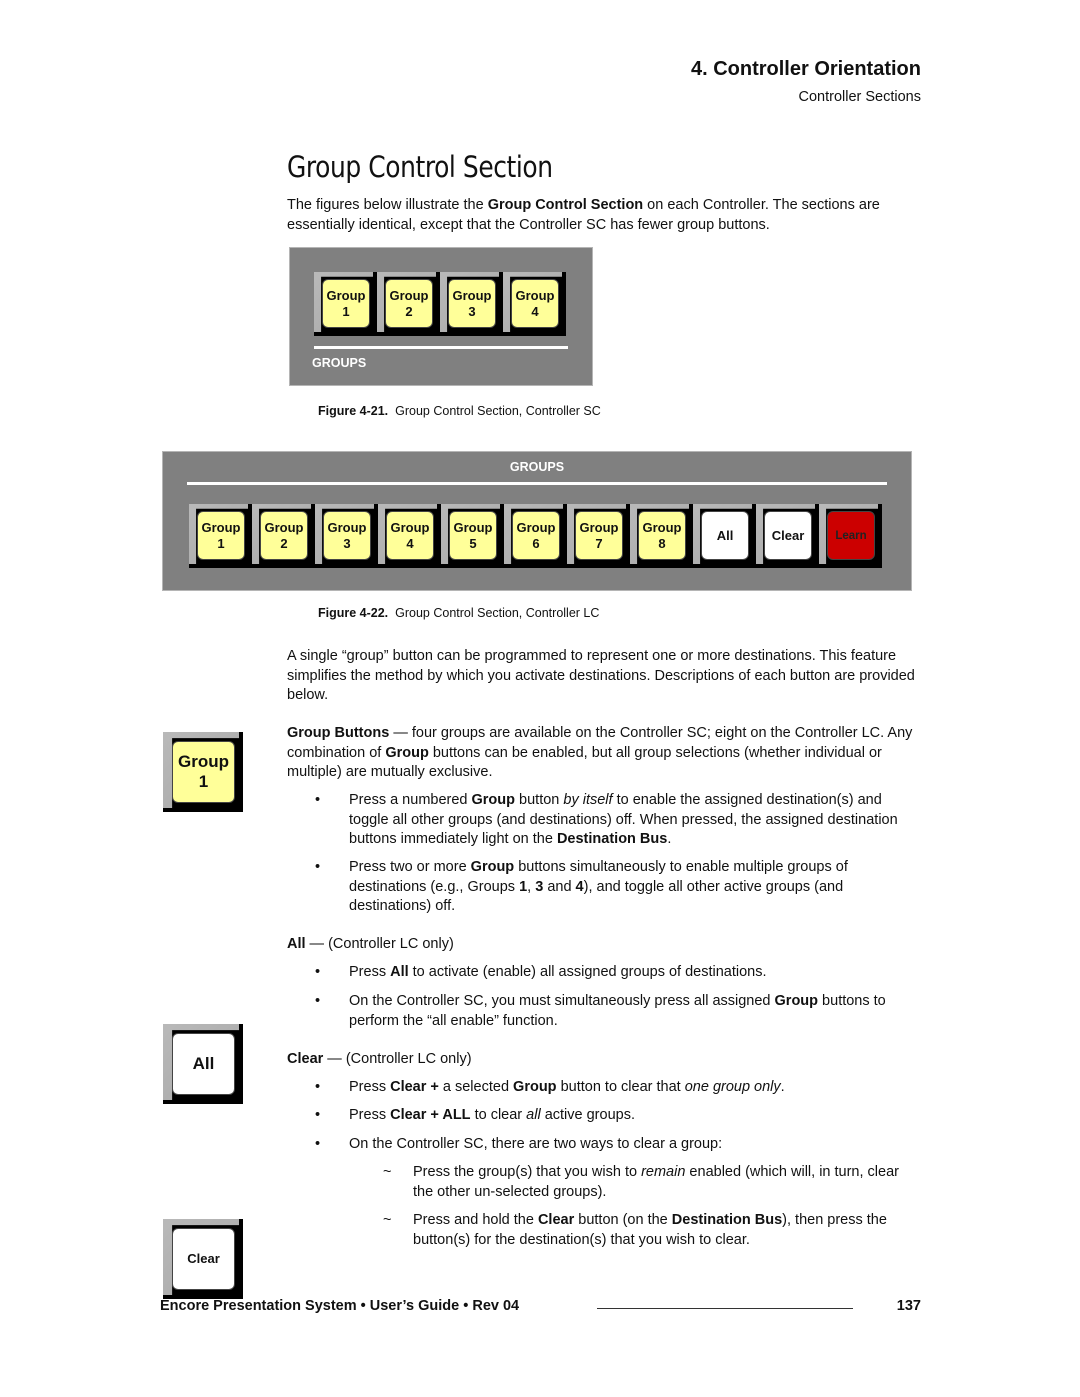 The height and width of the screenshot is (1397, 1080). What do you see at coordinates (860, 97) in the screenshot?
I see `subsection-heading: Controller Sections` at bounding box center [860, 97].